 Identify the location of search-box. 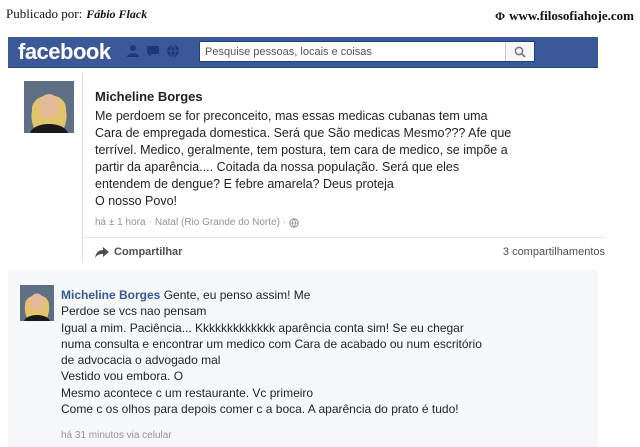
(367, 51).